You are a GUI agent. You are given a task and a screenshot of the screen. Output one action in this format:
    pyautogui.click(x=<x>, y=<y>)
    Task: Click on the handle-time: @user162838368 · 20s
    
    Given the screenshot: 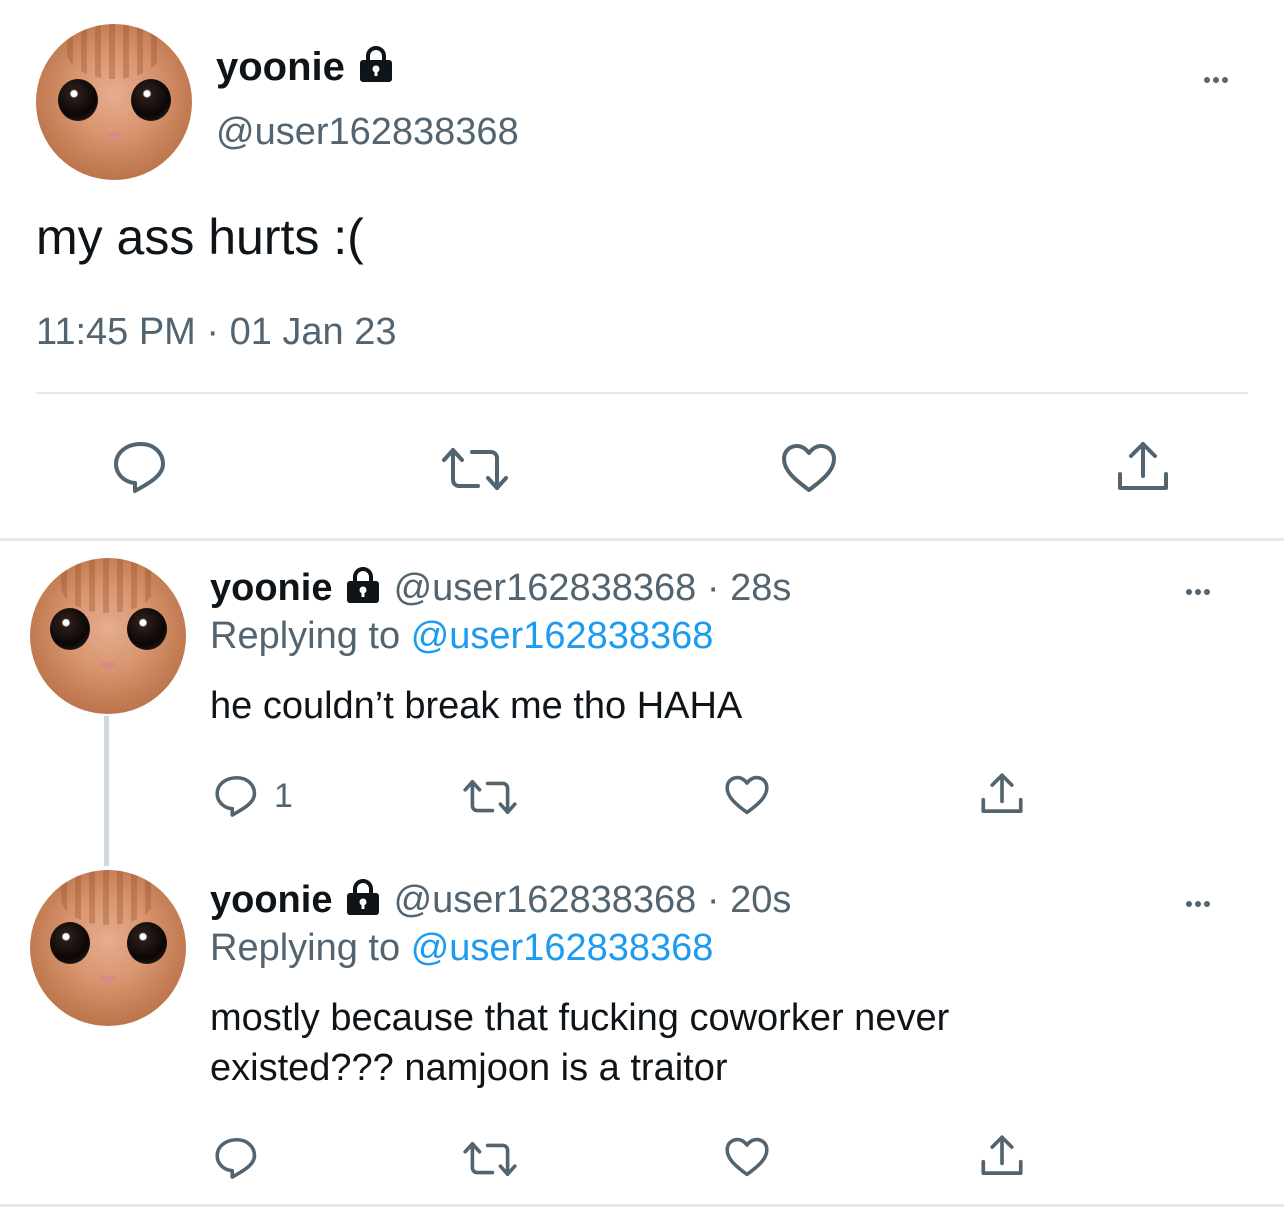 What is the action you would take?
    pyautogui.click(x=593, y=900)
    